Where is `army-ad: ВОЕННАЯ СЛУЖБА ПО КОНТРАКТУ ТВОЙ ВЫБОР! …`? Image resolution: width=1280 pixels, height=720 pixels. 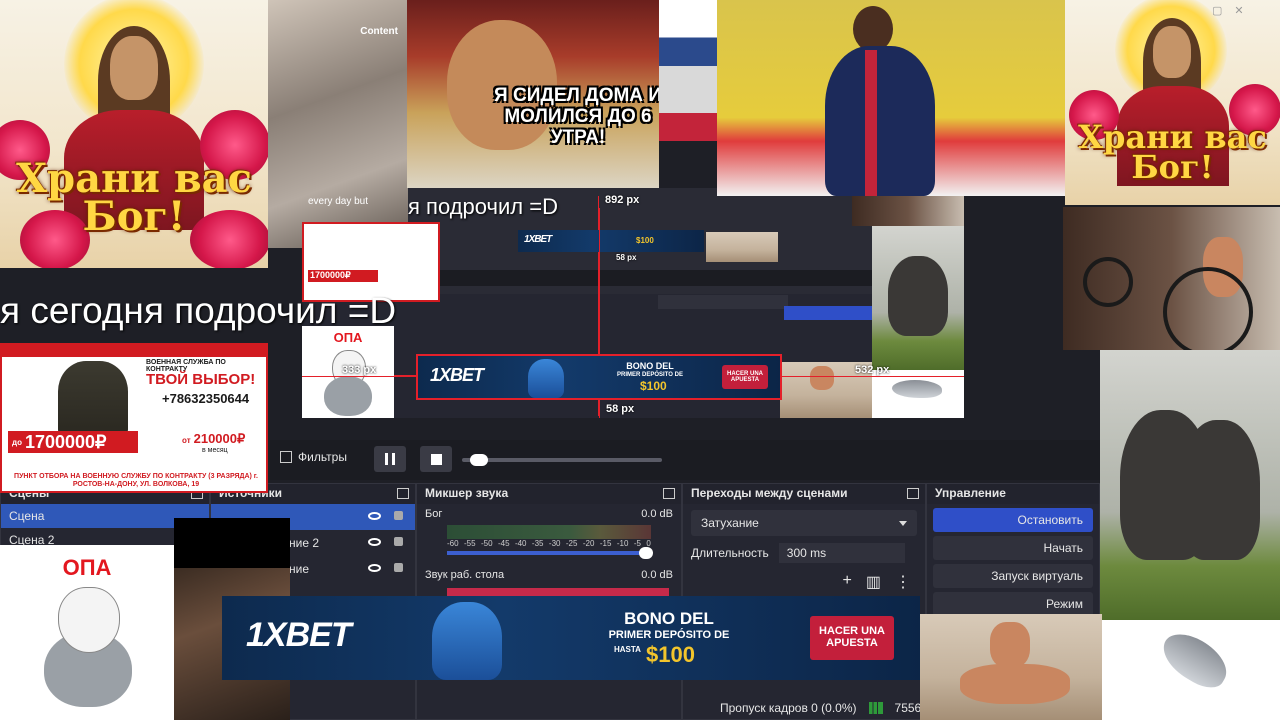 army-ad: ВОЕННАЯ СЛУЖБА ПО КОНТРАКТУ ТВОЙ ВЫБОР! … is located at coordinates (134, 418).